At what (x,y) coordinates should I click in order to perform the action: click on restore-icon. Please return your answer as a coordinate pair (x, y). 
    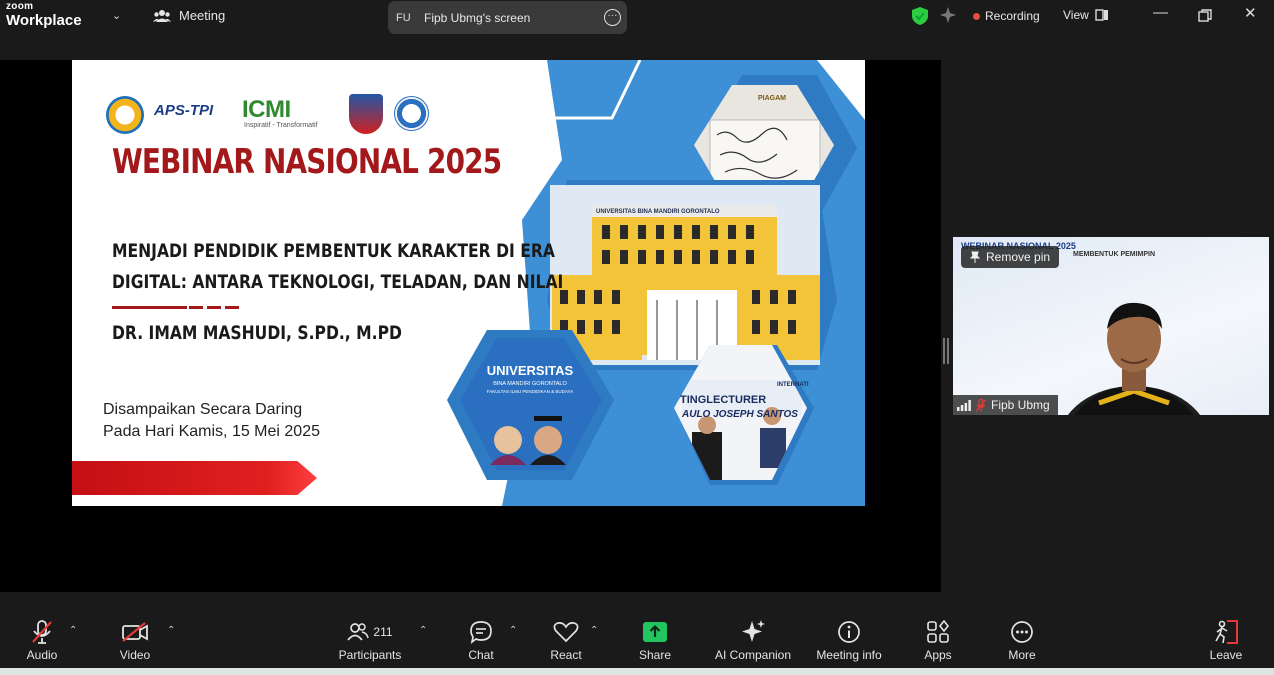
    Looking at the image, I should click on (1205, 16).